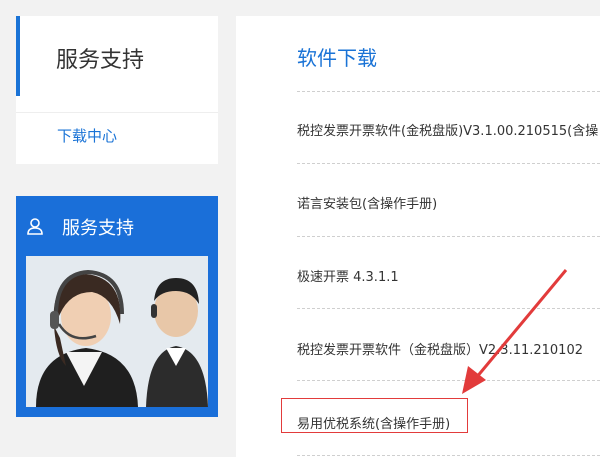 This screenshot has height=457, width=600. Describe the element at coordinates (337, 58) in the screenshot. I see `page-title: 软件下载` at that location.